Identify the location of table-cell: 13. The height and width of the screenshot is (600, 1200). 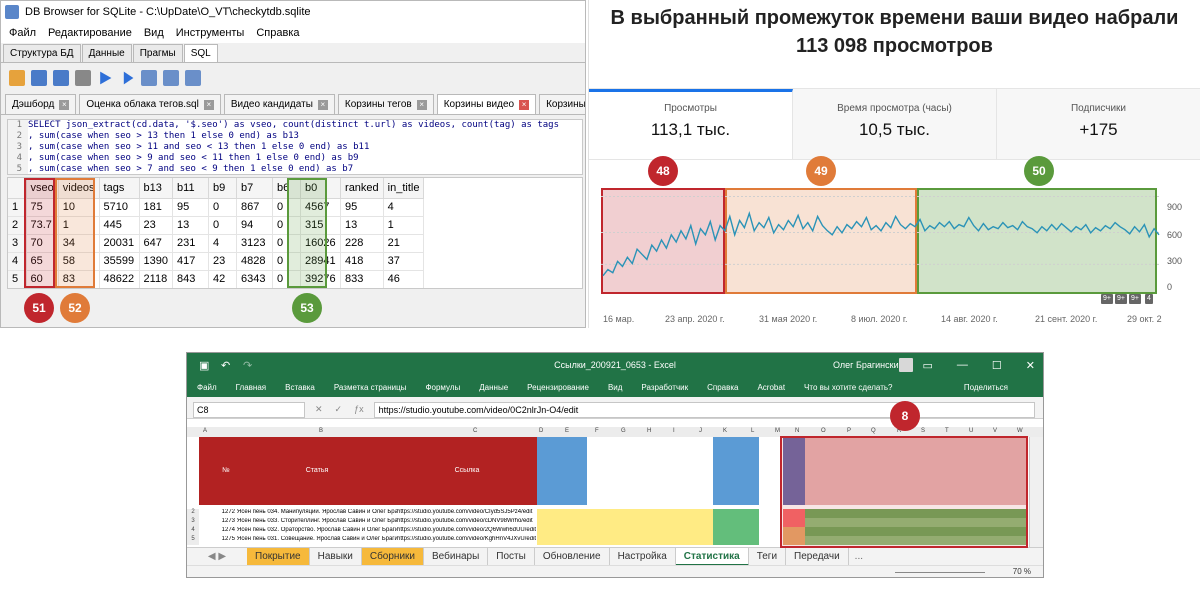
(191, 225).